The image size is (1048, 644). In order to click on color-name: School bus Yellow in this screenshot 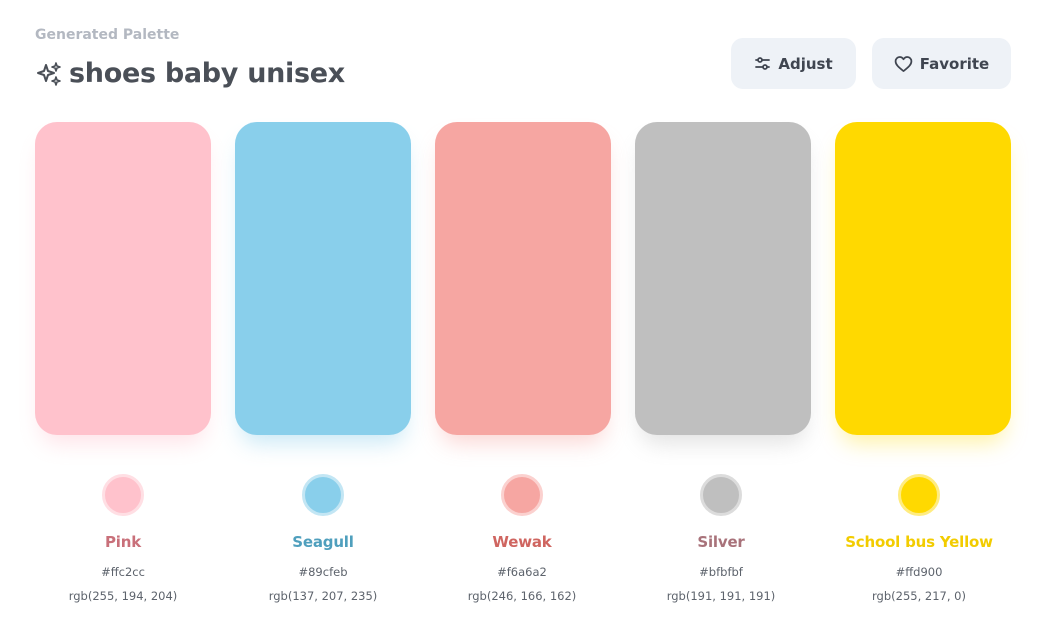, I will do `click(919, 542)`.